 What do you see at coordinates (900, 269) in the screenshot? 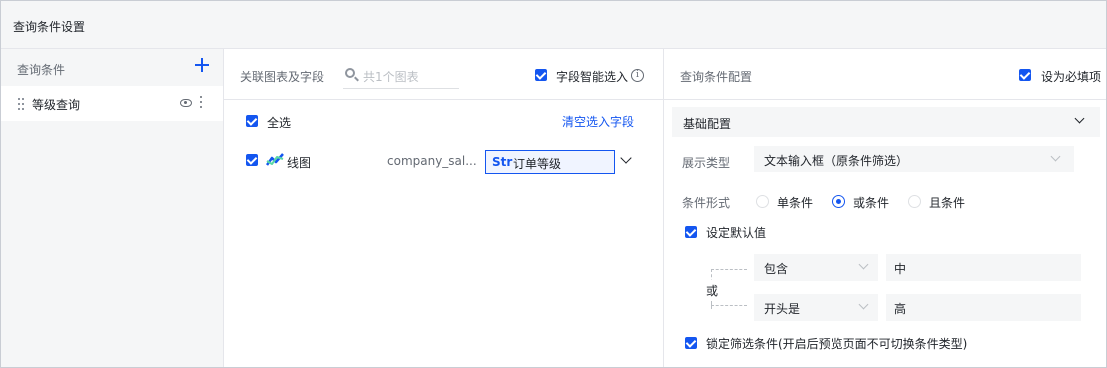
I see `condition-value: 中` at bounding box center [900, 269].